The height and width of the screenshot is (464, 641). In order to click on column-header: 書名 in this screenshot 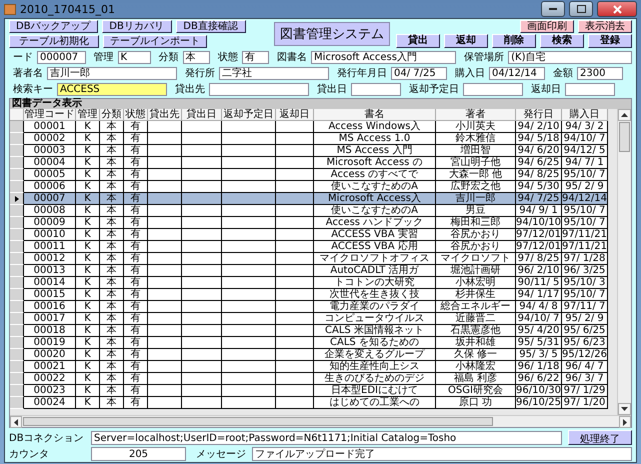, I will do `click(375, 115)`.